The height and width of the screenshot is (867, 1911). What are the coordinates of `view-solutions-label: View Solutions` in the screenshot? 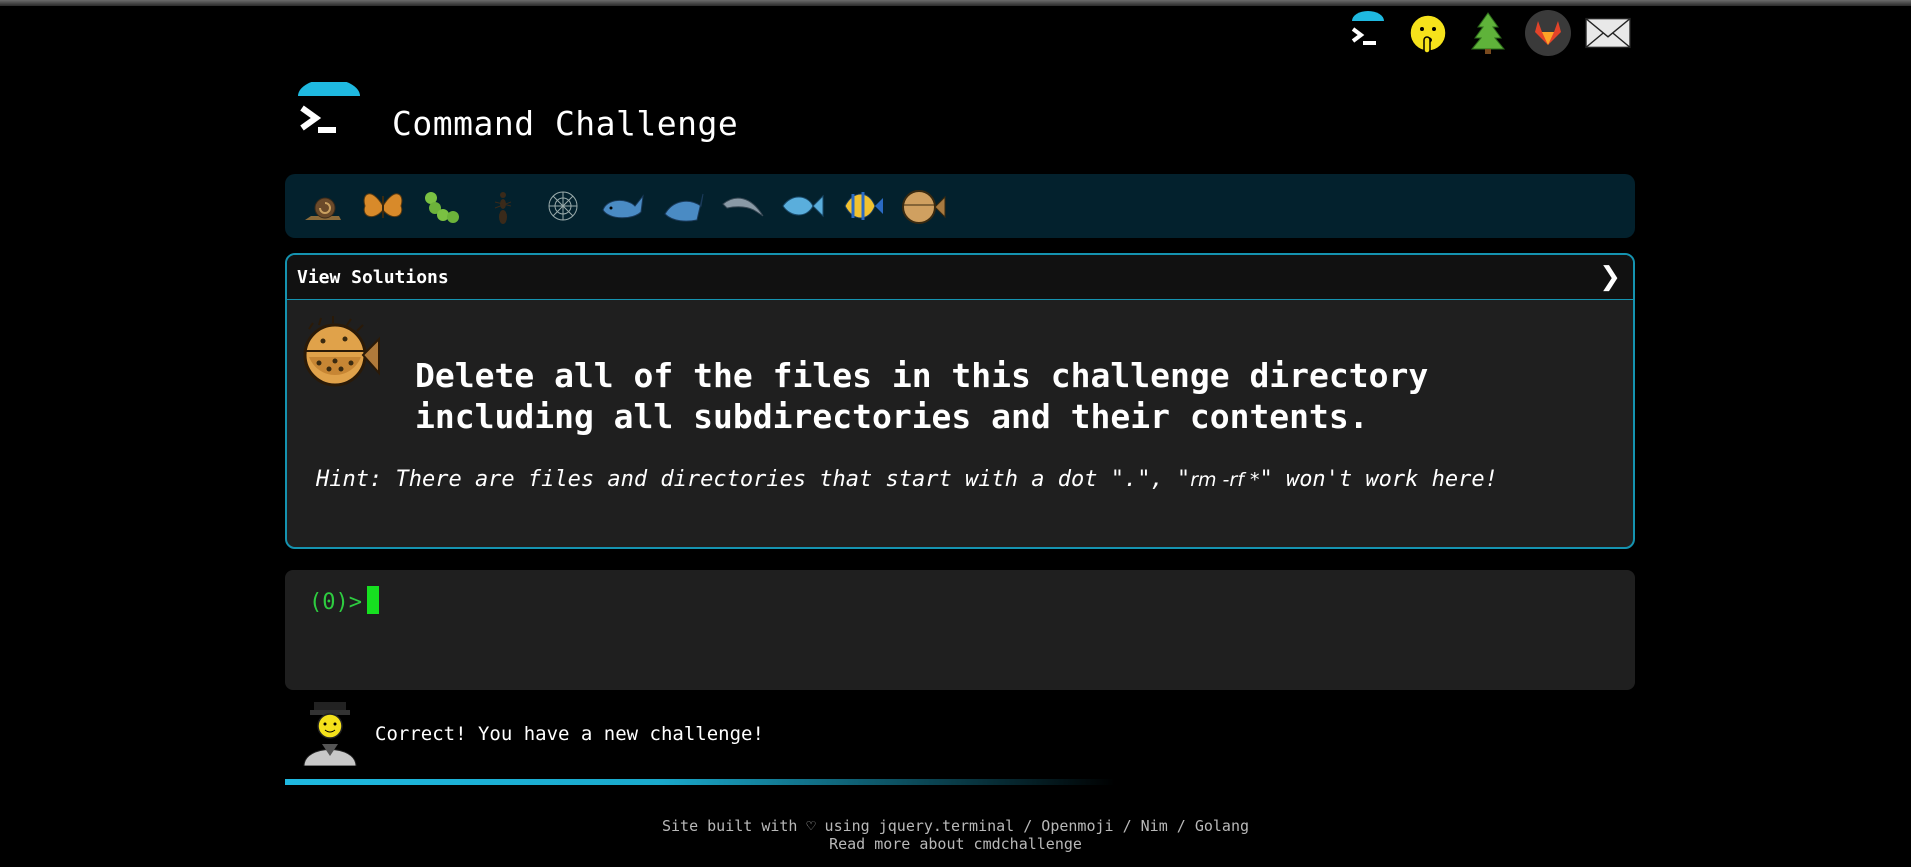 It's located at (373, 277).